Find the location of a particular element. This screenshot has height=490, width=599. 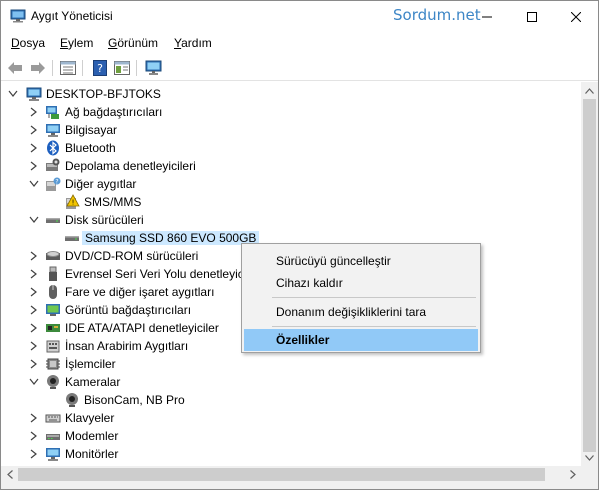

close-button is located at coordinates (576, 16).